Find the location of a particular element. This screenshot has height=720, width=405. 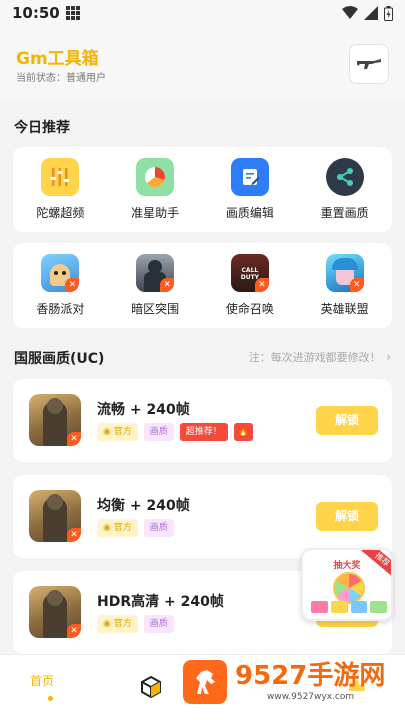

game-label: 英雄联盟 is located at coordinates (344, 309).